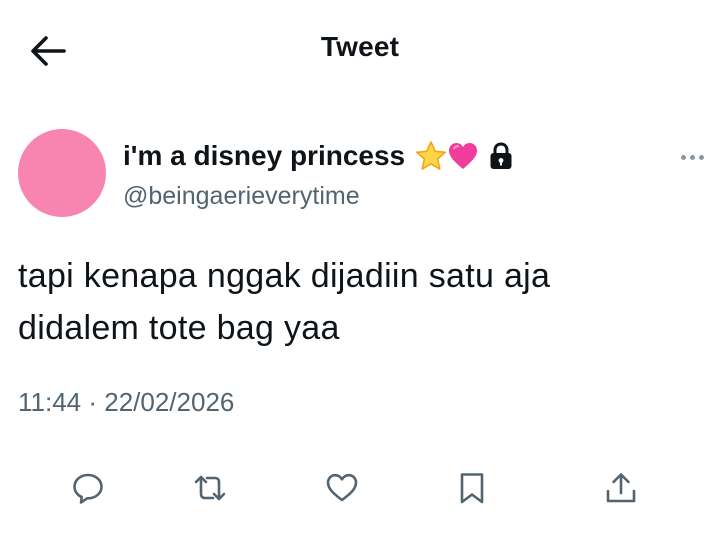 The height and width of the screenshot is (554, 720). Describe the element at coordinates (284, 276) in the screenshot. I see `tweet-text-line: tapi kenapa nggak dijadiin satu aja` at that location.